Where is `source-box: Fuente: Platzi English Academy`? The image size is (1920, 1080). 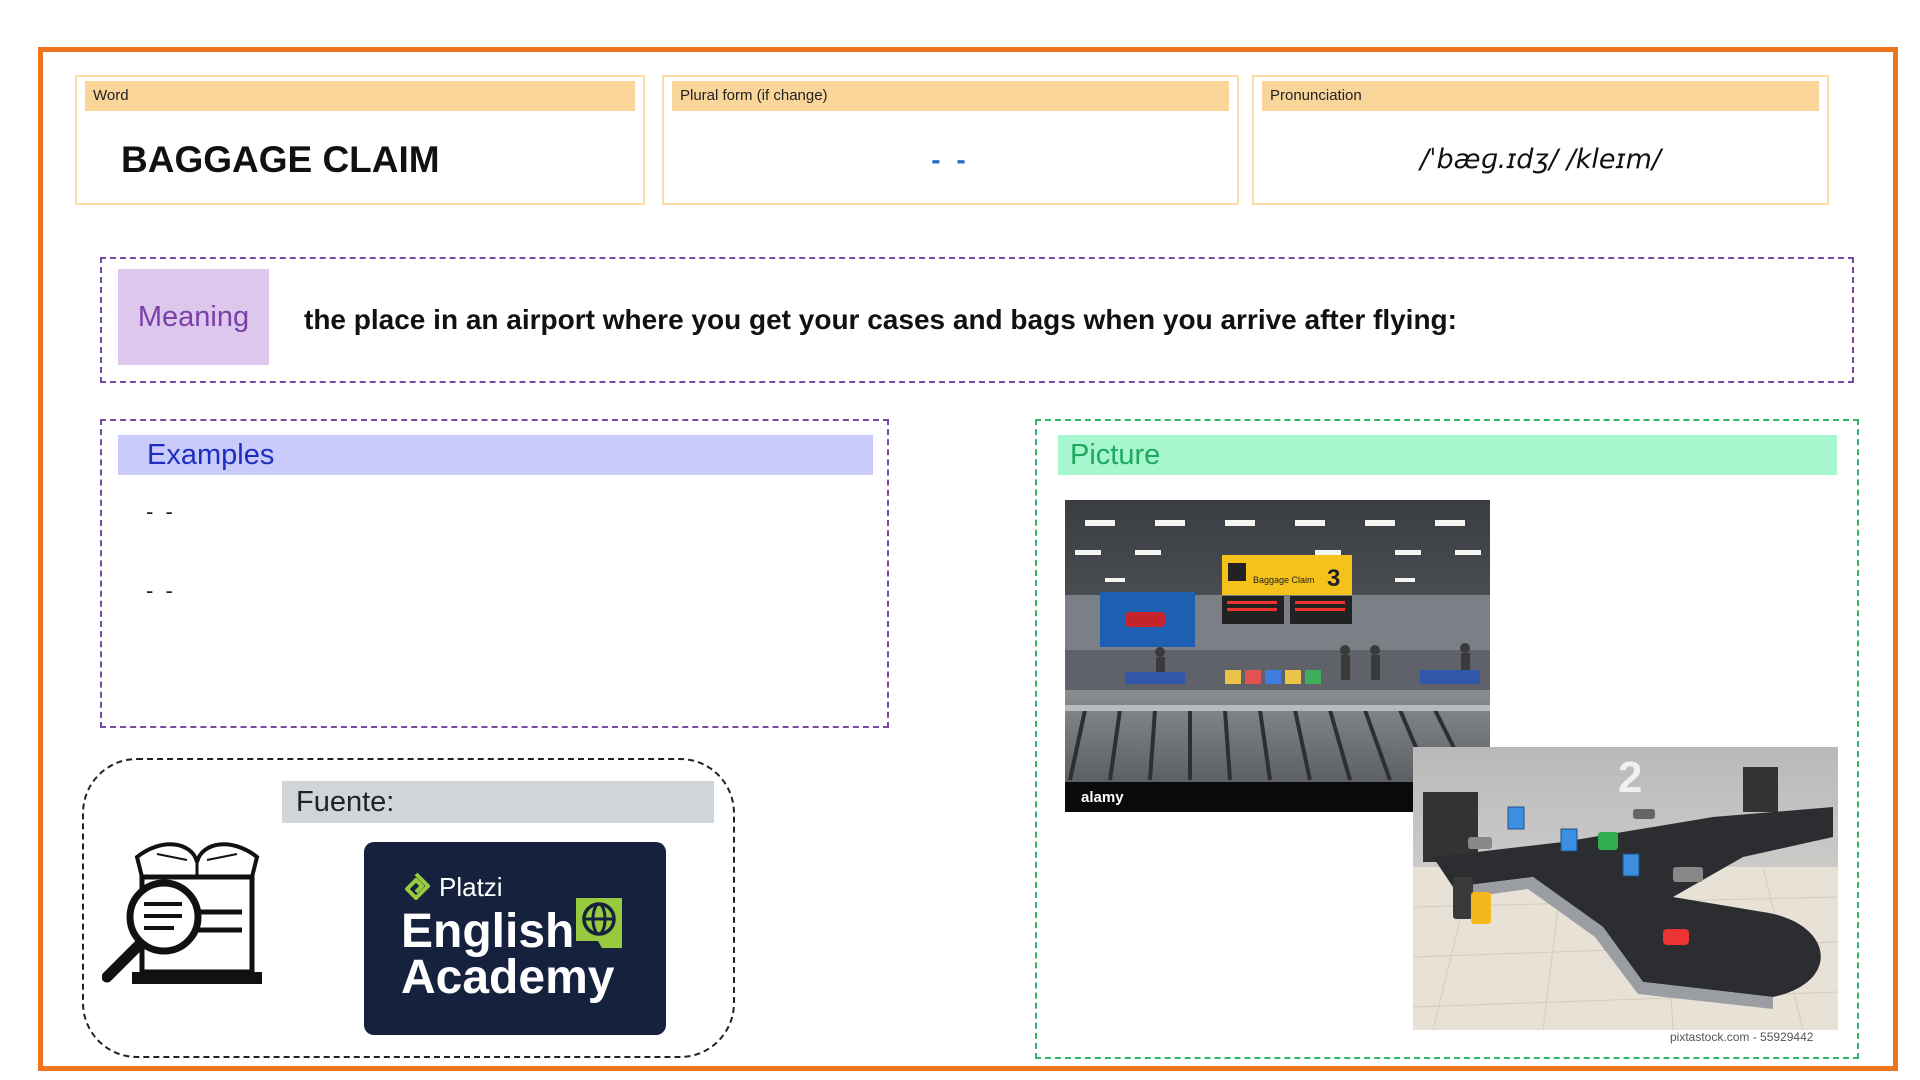
source-box: Fuente: Platzi English Academy is located at coordinates (408, 908).